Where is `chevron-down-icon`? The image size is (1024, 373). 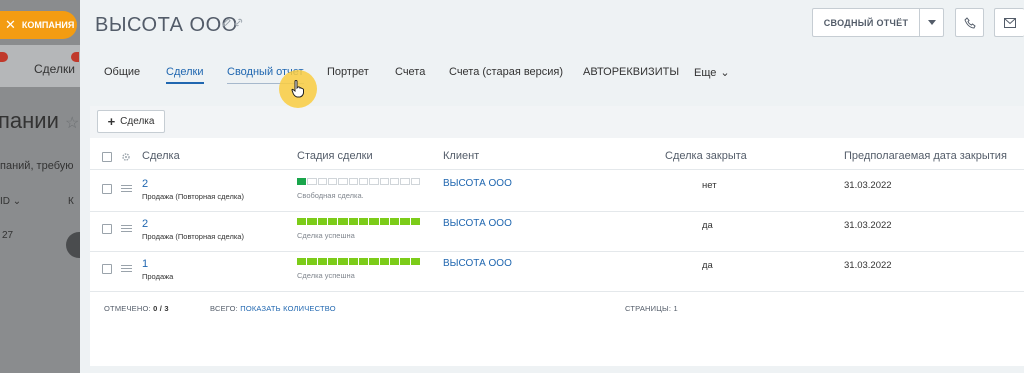
chevron-down-icon is located at coordinates (931, 22).